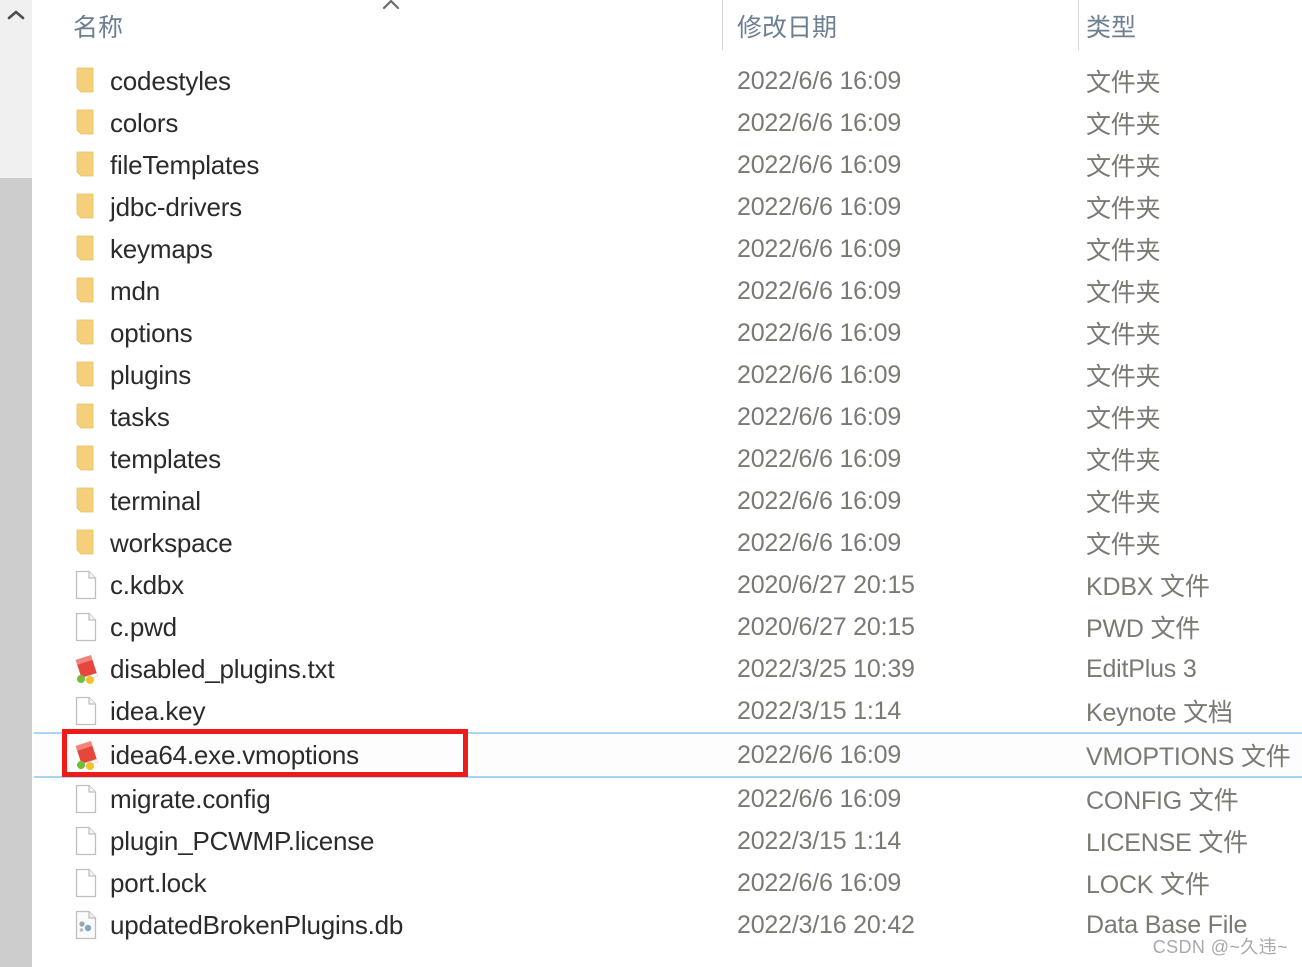 This screenshot has height=967, width=1302. Describe the element at coordinates (668, 711) in the screenshot. I see `table-row: idea.key 2022/3/15 1:14 Keynote 文档` at that location.